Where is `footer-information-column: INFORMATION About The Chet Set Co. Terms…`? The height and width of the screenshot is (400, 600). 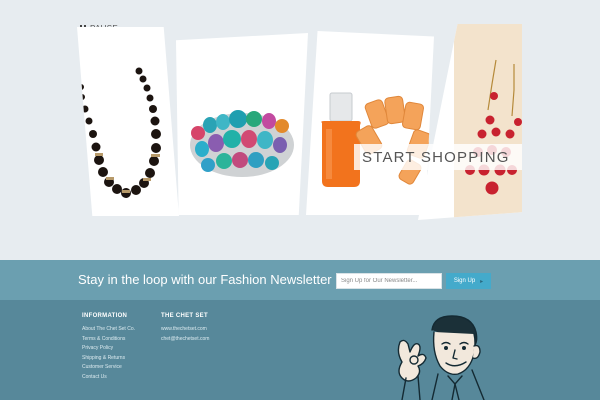
footer-information-column: INFORMATION About The Chet Set Co. Terms… is located at coordinates (108, 348).